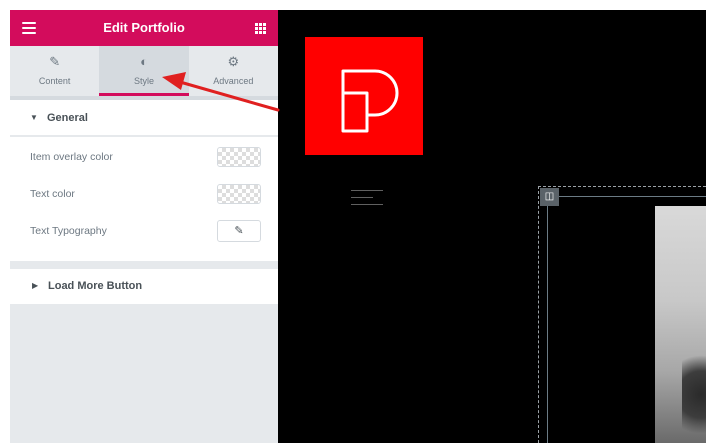 Image resolution: width=706 pixels, height=443 pixels. What do you see at coordinates (694, 394) in the screenshot?
I see `portfolio-image-detail` at bounding box center [694, 394].